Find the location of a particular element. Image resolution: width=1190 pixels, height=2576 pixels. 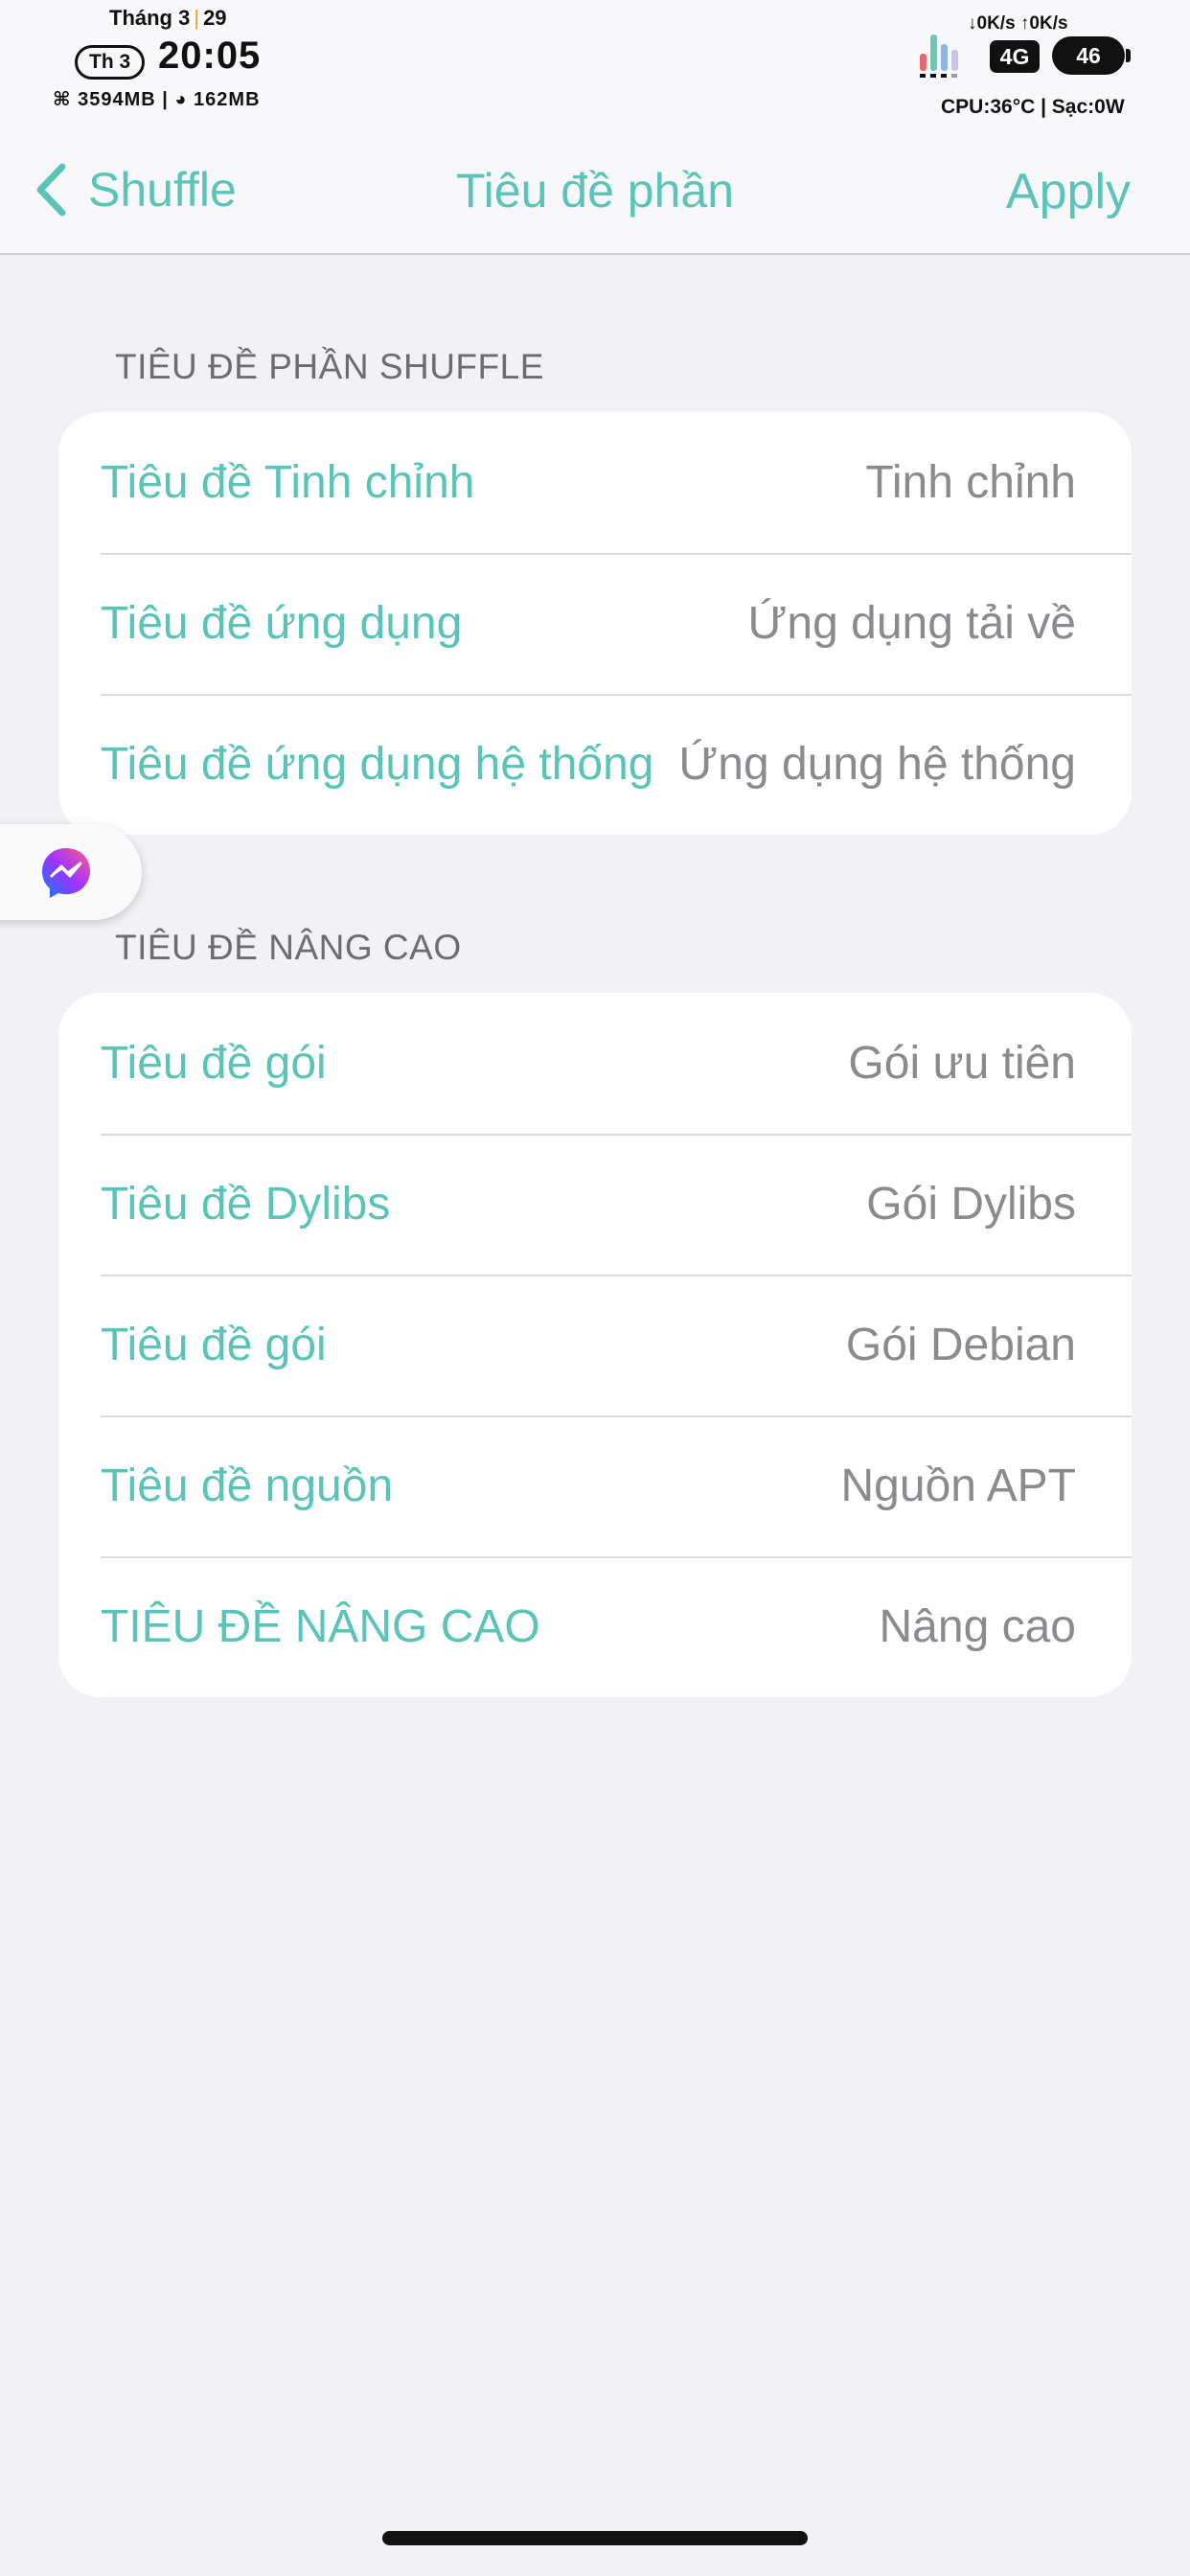

setting-row-apps-title: Tiêu đề ứng dụng Ứng dụng tải về is located at coordinates (595, 623).